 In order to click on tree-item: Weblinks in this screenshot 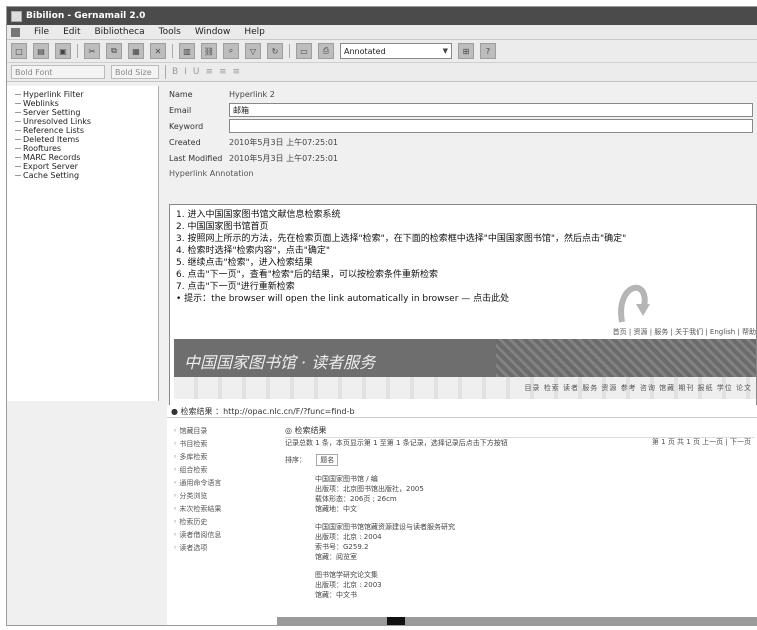, I will do `click(86, 103)`.